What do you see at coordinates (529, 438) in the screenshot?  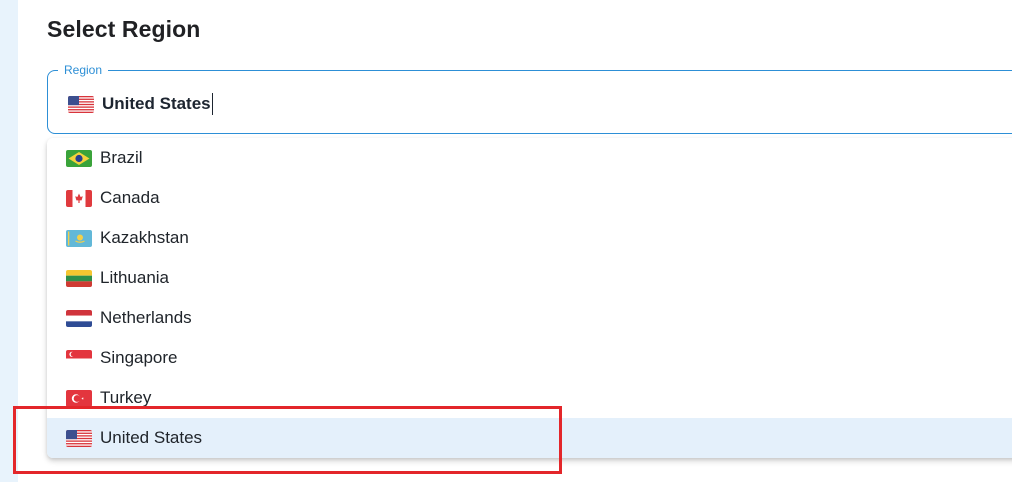 I see `region-option-united-states: United States` at bounding box center [529, 438].